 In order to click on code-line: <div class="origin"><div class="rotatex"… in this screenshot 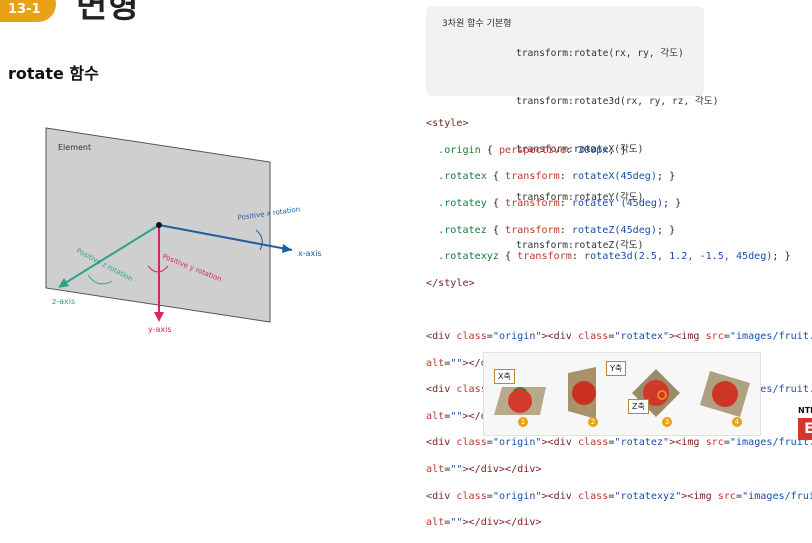, I will do `click(619, 337)`.